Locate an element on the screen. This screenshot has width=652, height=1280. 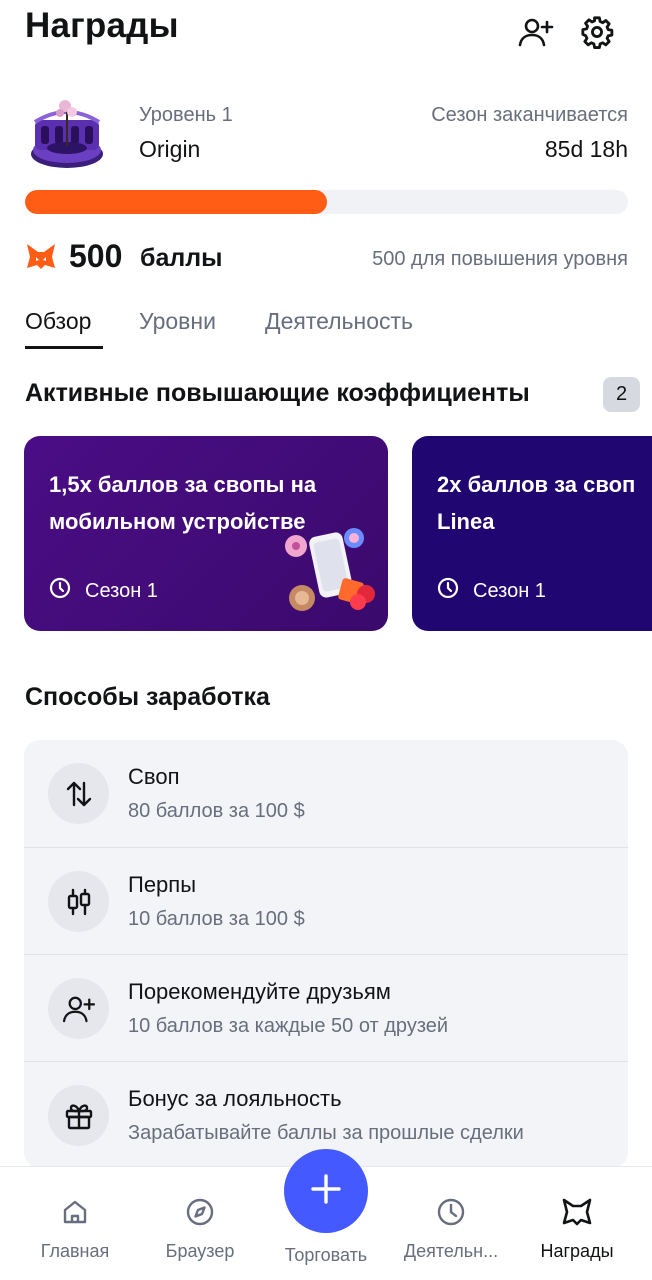
points-row: 500 баллы 500 для повышения уровня is located at coordinates (326, 259).